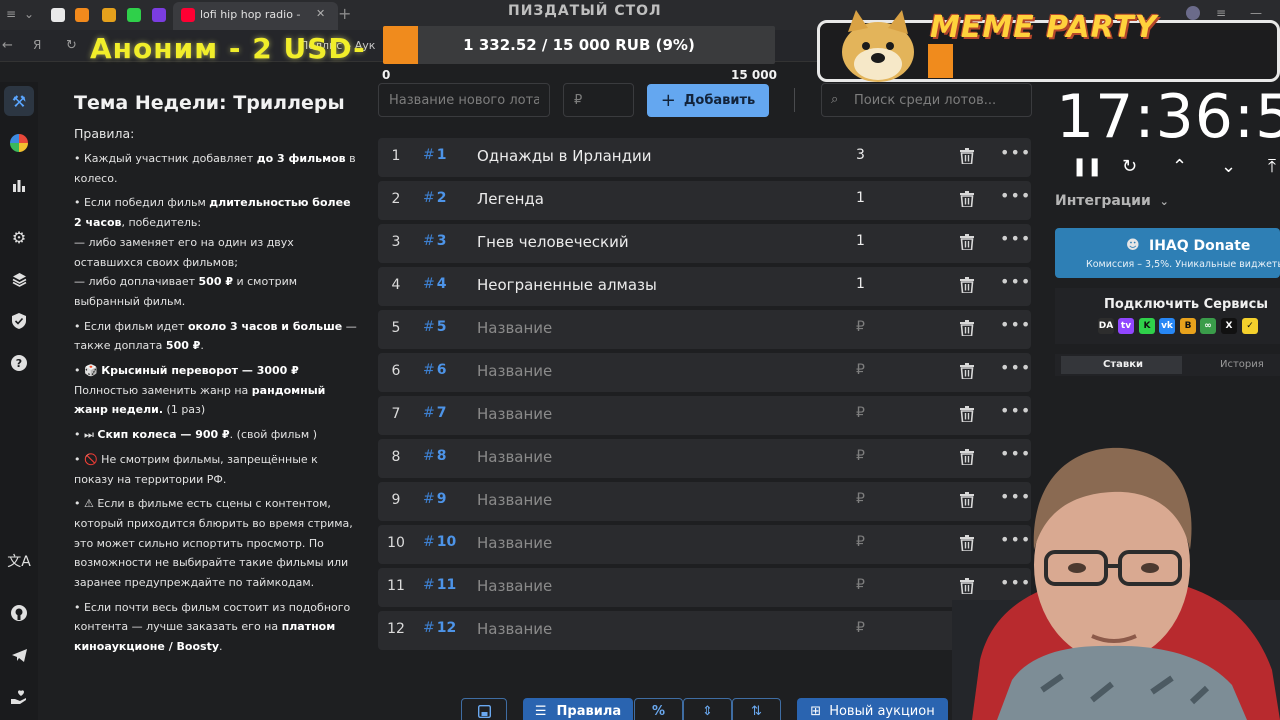  What do you see at coordinates (704, 329) in the screenshot?
I see `lot-row: 5 #5 Название ₽ •••` at bounding box center [704, 329].